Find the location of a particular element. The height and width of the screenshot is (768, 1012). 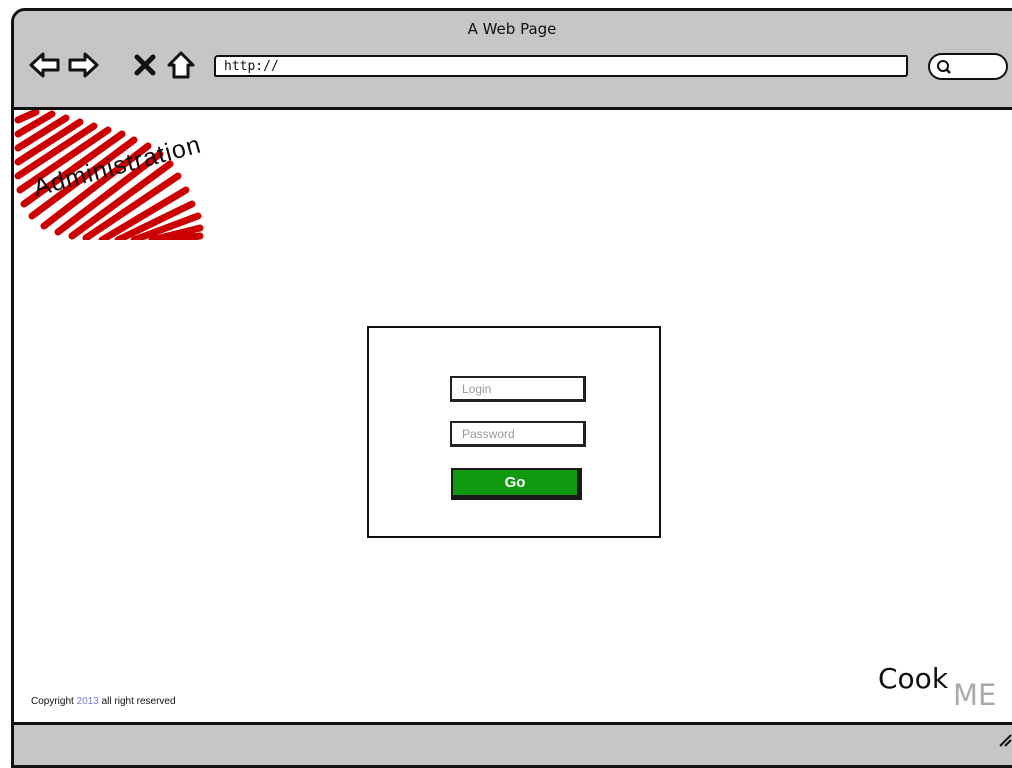

login-input is located at coordinates (518, 389).